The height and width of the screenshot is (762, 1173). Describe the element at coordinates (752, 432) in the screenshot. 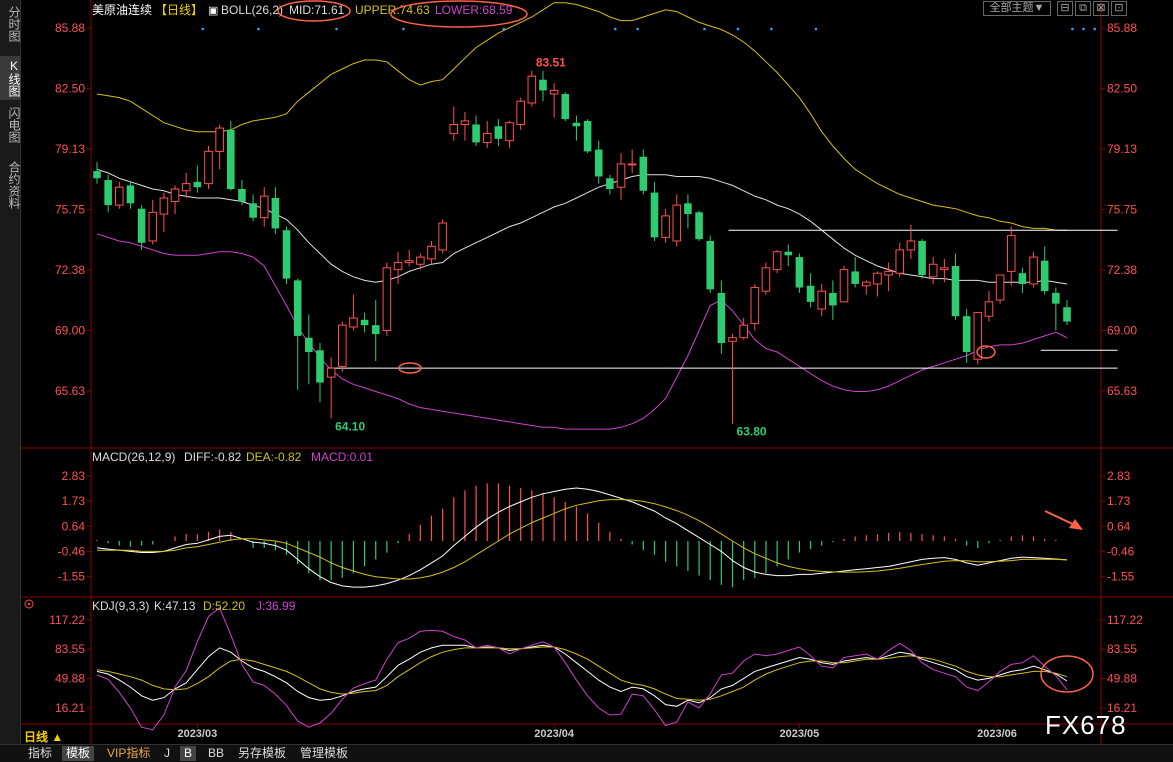

I see `price-annotation: 63.80` at that location.